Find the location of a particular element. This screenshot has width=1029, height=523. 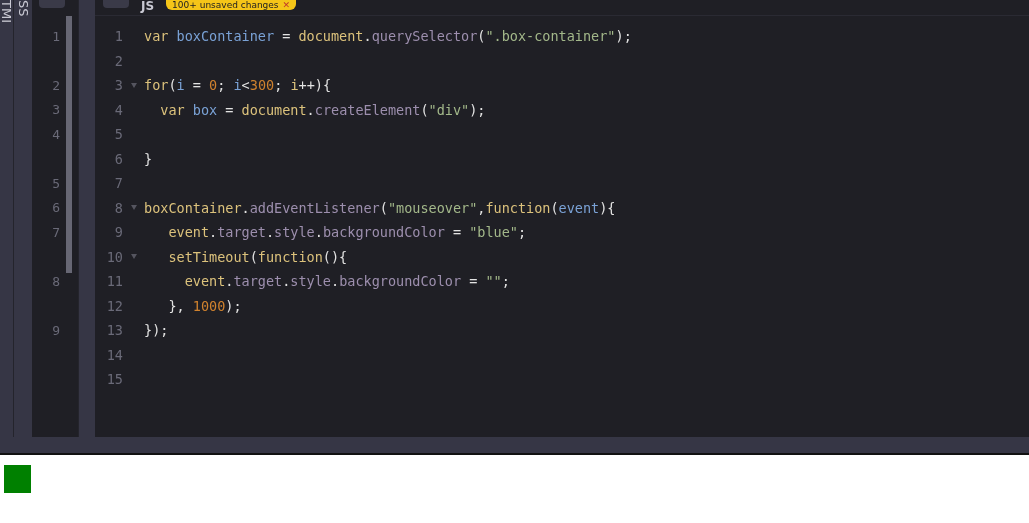

code-line: var boxContainer = document.querySelector(".box-container"); is located at coordinates (388, 37).